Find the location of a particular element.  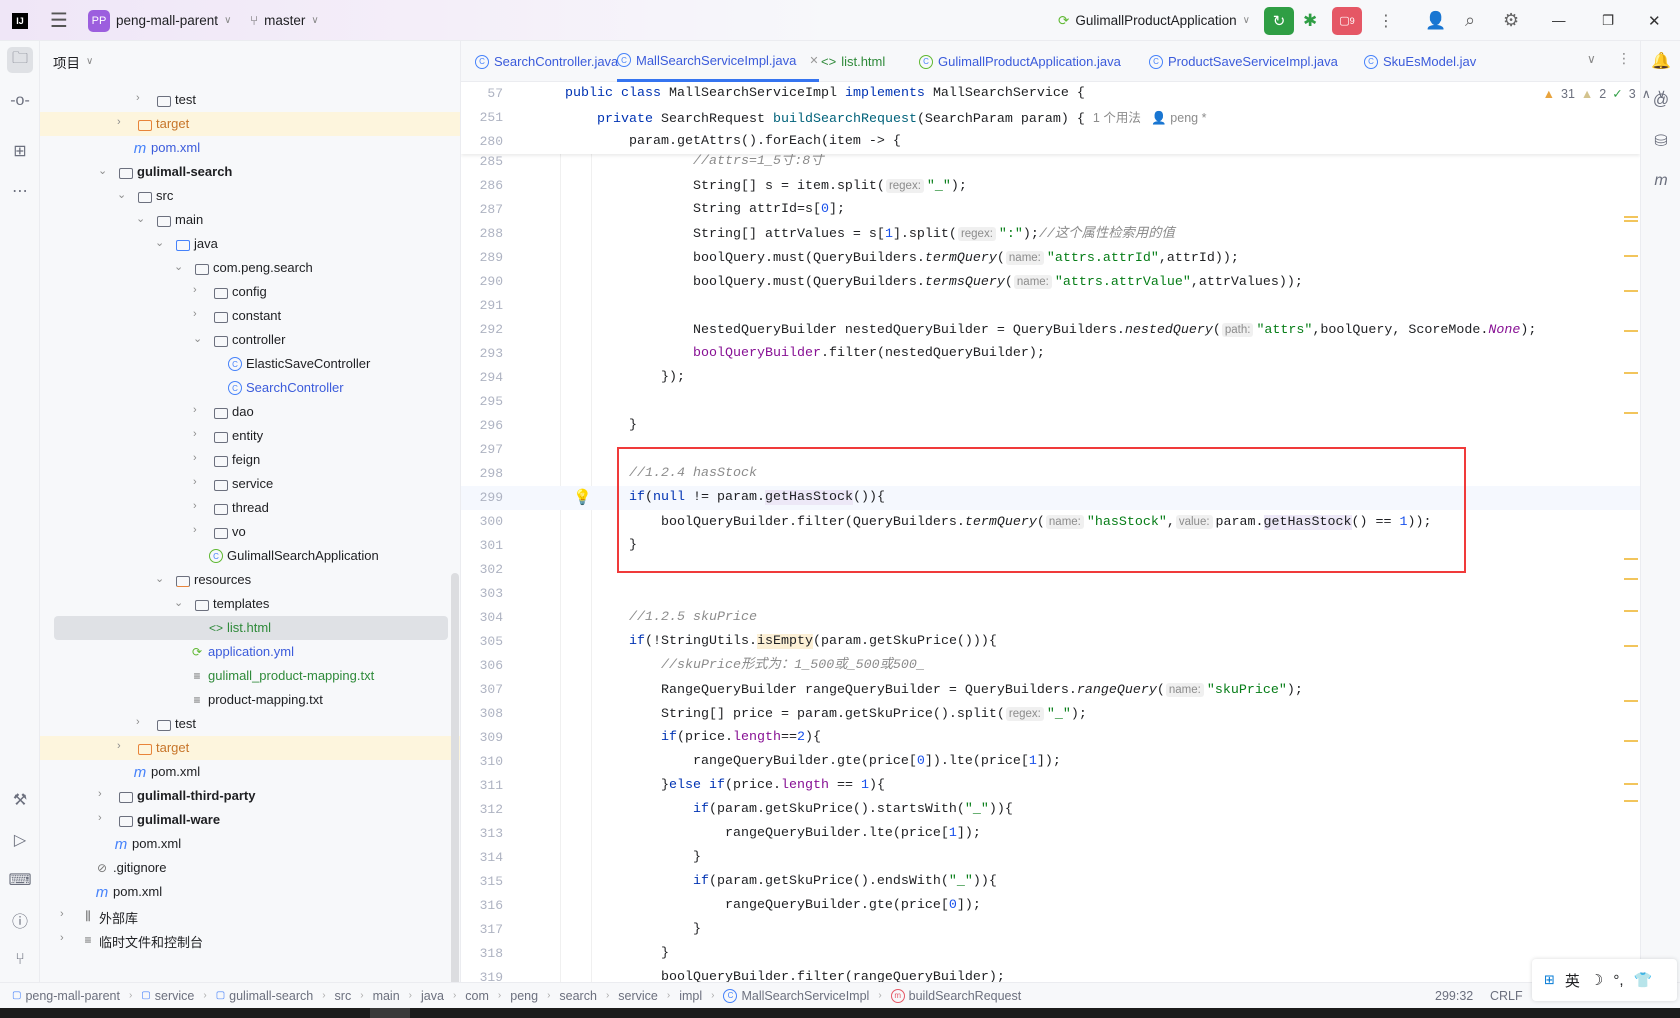

stop-button: ▢ 9 is located at coordinates (1347, 20).